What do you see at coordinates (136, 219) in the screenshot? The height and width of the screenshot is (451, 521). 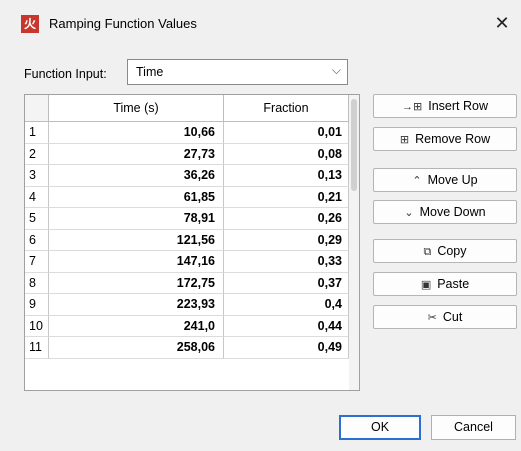 I see `time-cell: 78,91` at bounding box center [136, 219].